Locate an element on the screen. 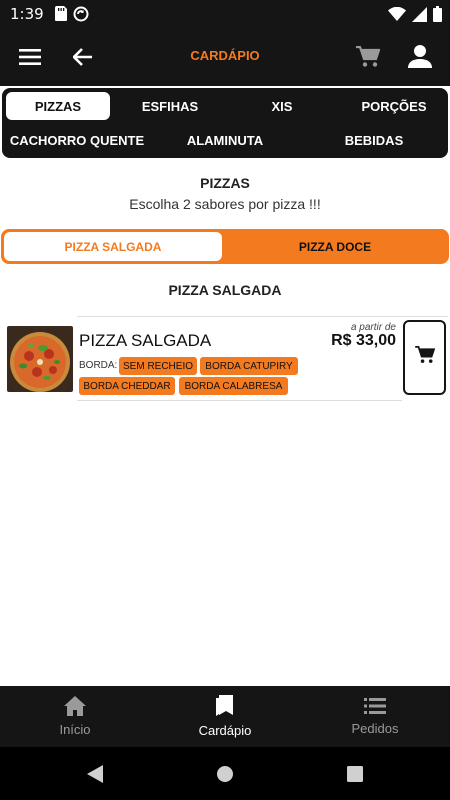 This screenshot has width=450, height=800. home-circle-icon is located at coordinates (225, 774).